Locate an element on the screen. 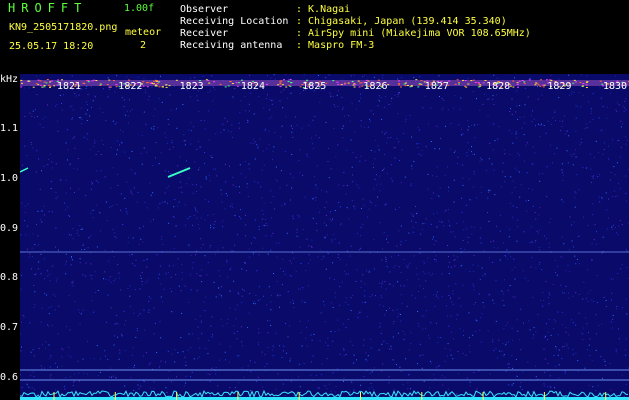 This screenshot has width=629, height=400. y-tick-label: 1.0 is located at coordinates (9, 178).